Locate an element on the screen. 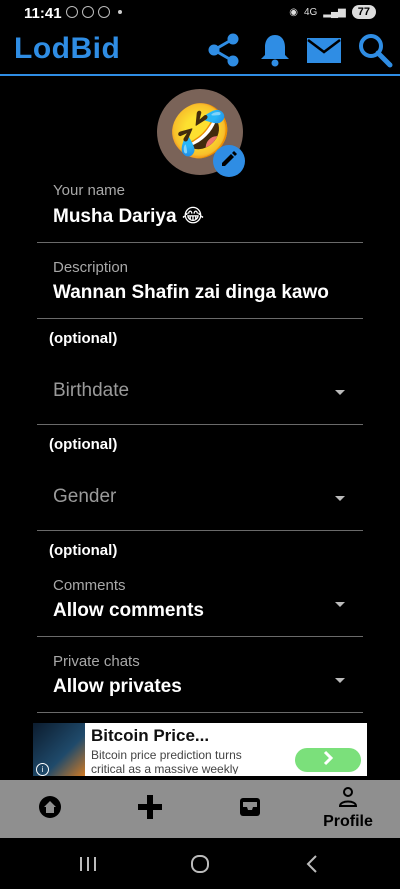  nav-add is located at coordinates (150, 809).